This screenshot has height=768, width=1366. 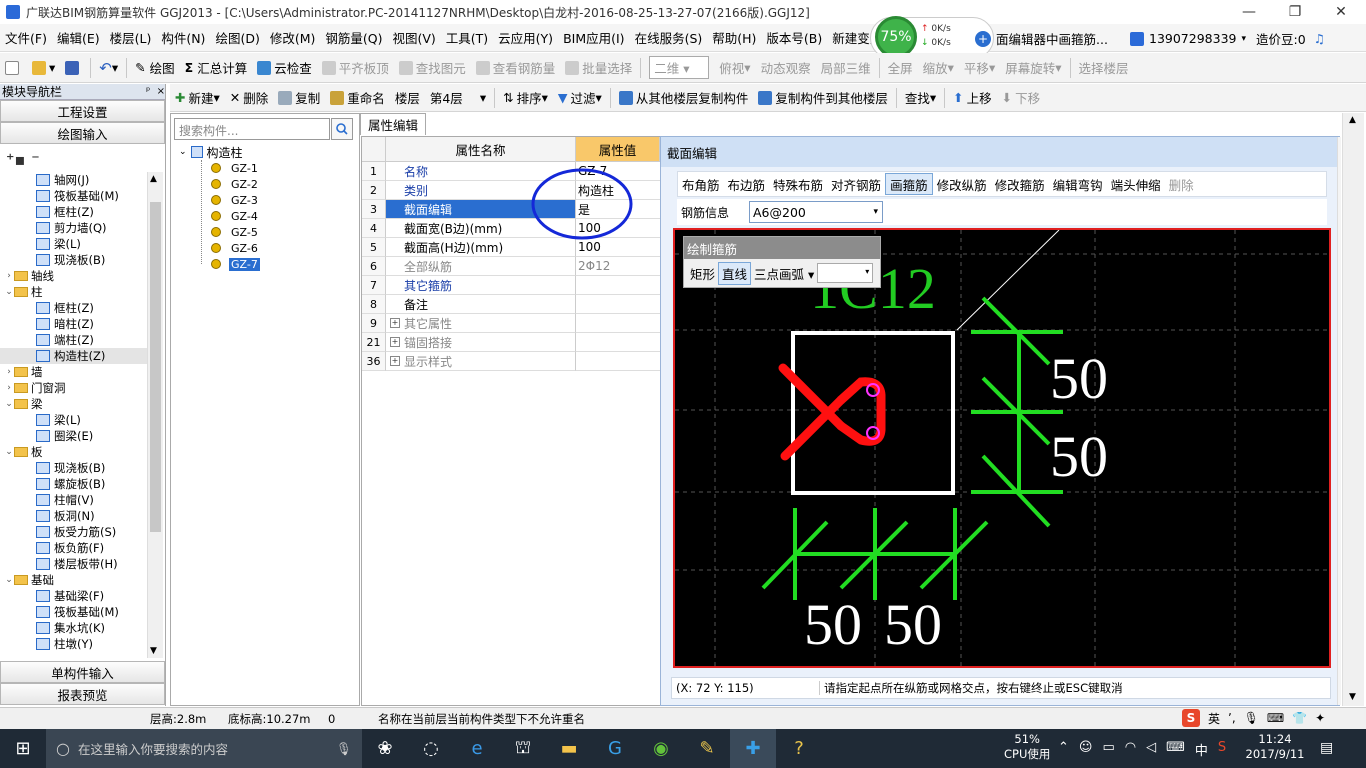 What do you see at coordinates (1281, 38) in the screenshot?
I see `price-bean: 造价豆:0` at bounding box center [1281, 38].